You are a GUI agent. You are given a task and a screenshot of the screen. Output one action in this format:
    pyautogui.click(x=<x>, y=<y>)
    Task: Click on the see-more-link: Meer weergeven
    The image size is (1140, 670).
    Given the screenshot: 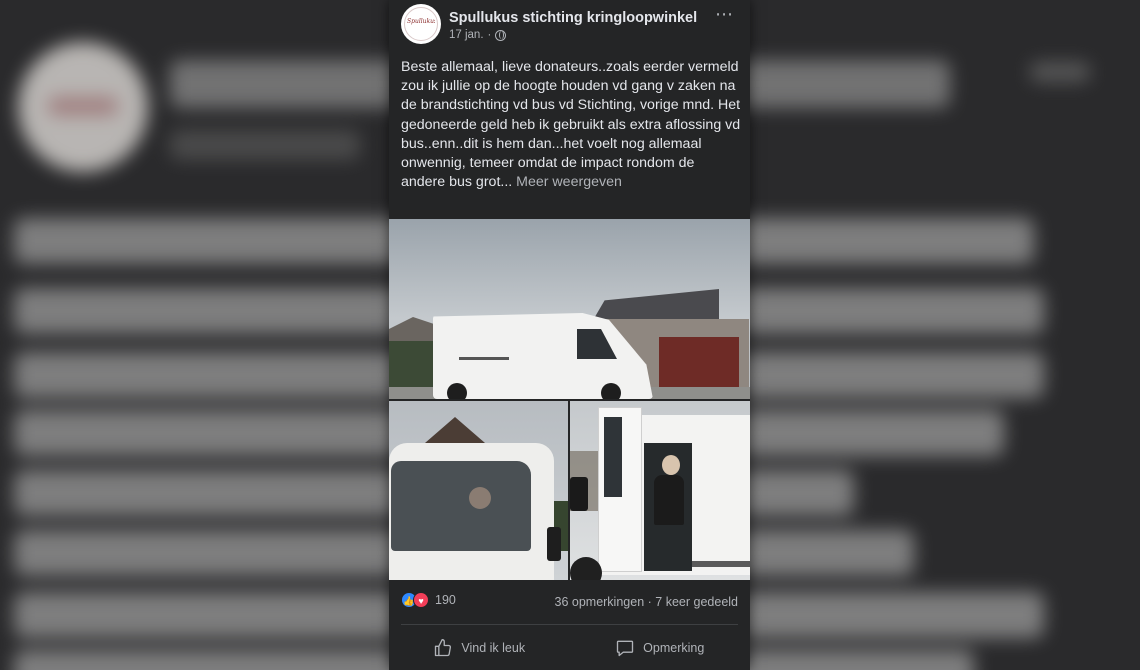 What is the action you would take?
    pyautogui.click(x=569, y=182)
    